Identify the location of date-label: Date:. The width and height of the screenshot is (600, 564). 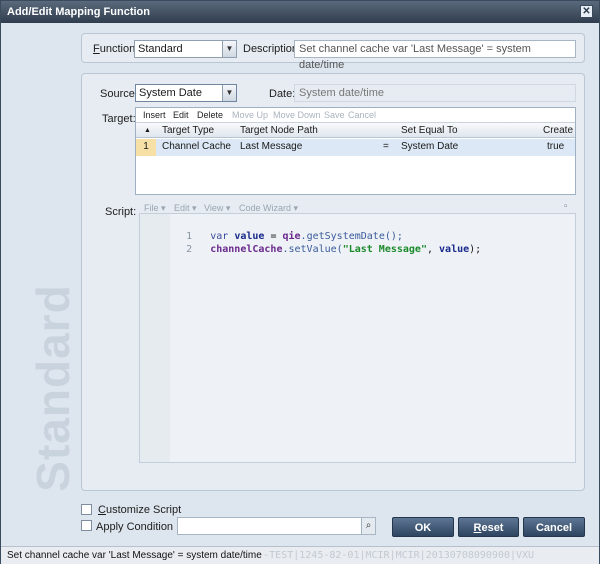
(282, 94).